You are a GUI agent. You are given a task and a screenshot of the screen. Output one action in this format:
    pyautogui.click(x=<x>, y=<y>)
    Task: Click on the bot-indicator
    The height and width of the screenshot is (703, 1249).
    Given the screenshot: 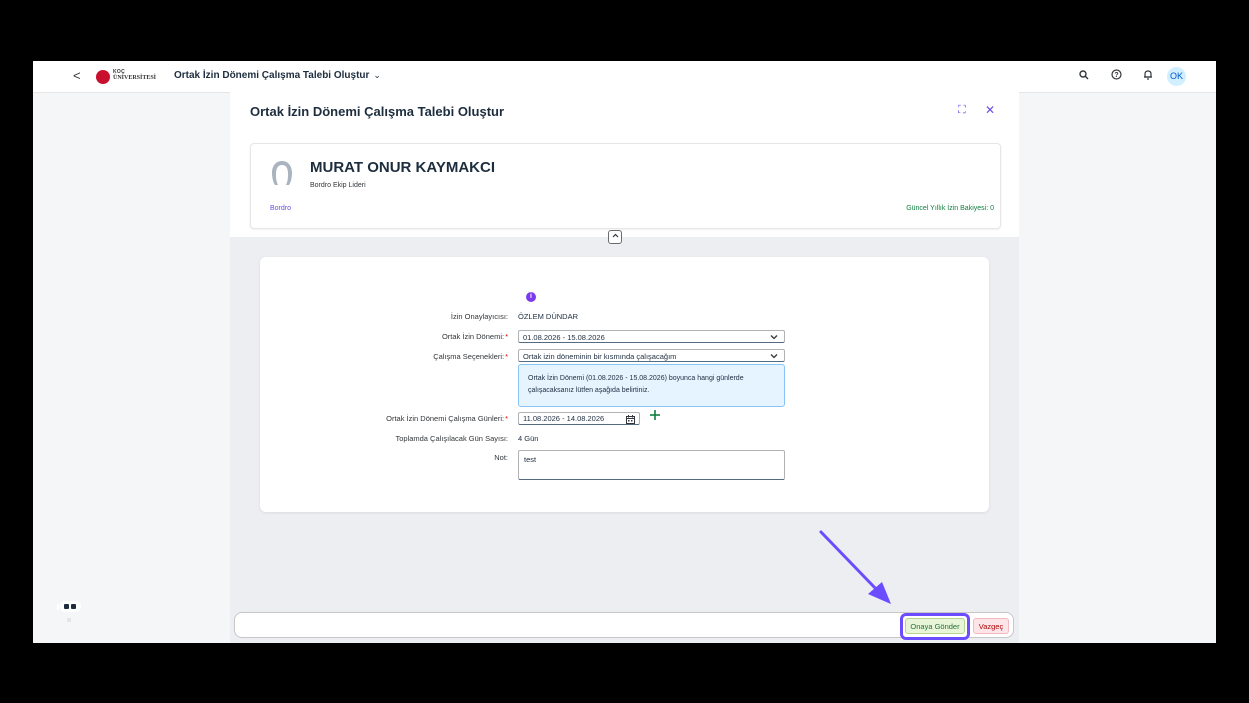 What is the action you would take?
    pyautogui.click(x=69, y=620)
    